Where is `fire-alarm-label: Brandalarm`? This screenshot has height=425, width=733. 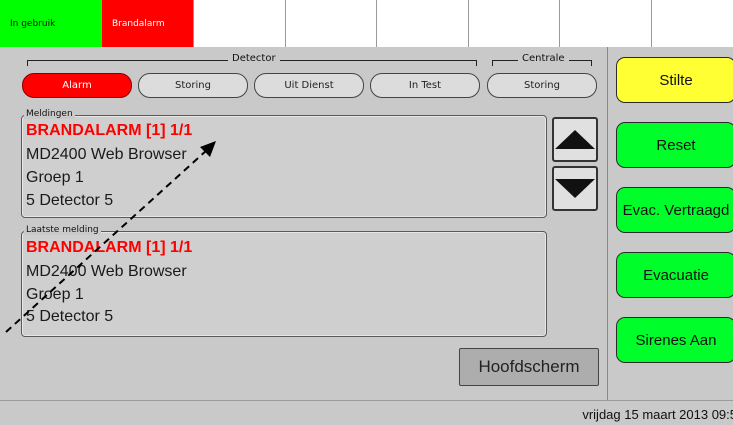 fire-alarm-label: Brandalarm is located at coordinates (138, 23).